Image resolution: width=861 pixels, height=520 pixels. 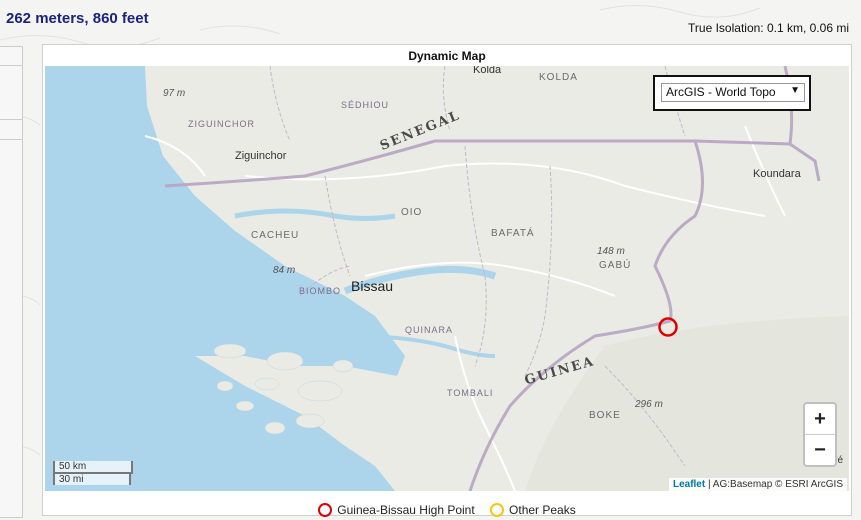 I want to click on label-guinea: GUINEA, so click(x=560, y=371).